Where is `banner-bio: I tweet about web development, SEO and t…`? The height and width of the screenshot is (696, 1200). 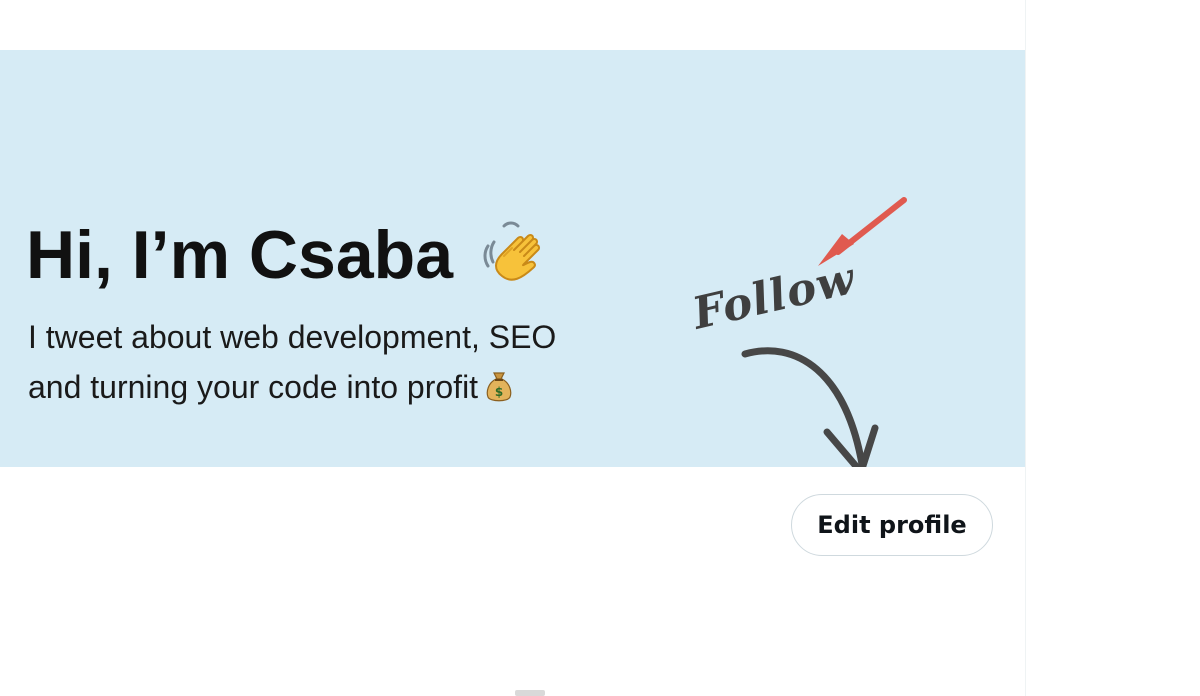
banner-bio: I tweet about web development, SEO and t… is located at coordinates (348, 362).